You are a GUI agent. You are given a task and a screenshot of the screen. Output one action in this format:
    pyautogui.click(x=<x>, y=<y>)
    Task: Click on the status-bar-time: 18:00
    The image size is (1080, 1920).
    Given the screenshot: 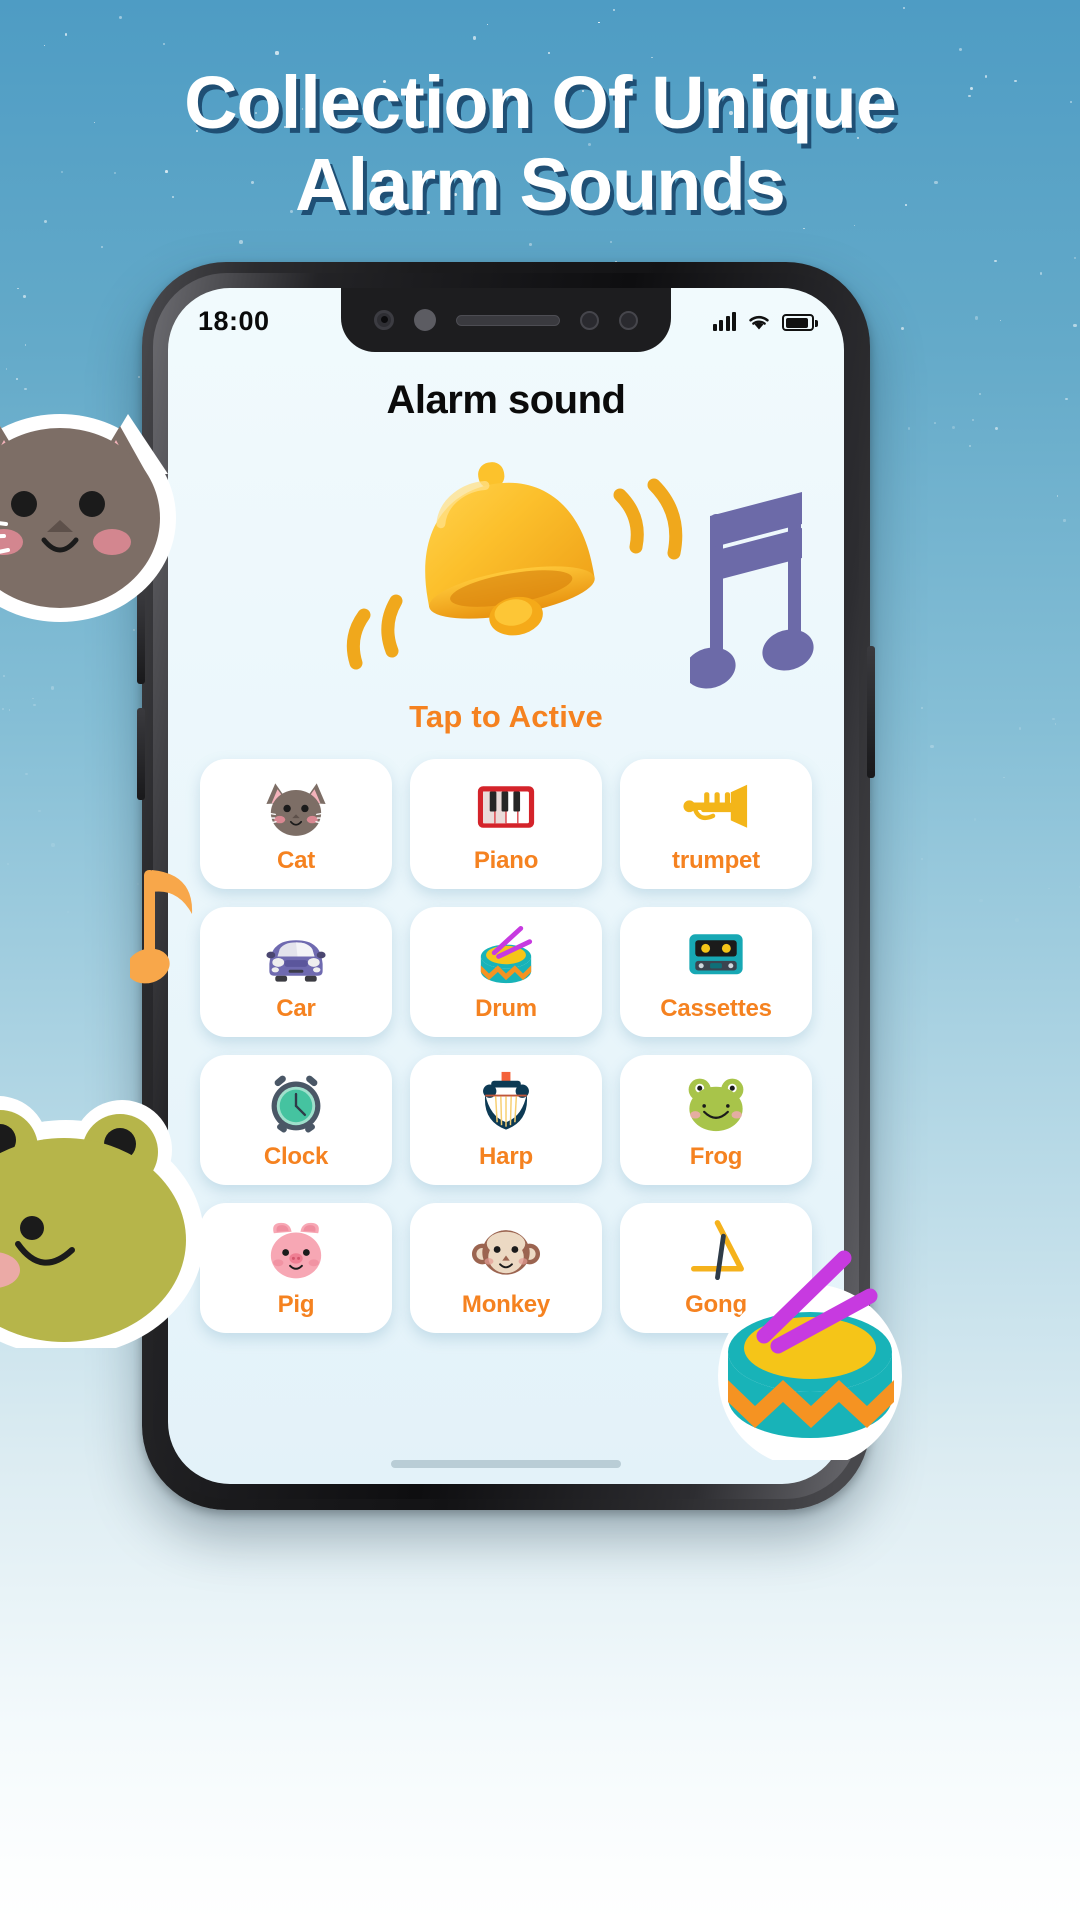 What is the action you would take?
    pyautogui.click(x=234, y=320)
    